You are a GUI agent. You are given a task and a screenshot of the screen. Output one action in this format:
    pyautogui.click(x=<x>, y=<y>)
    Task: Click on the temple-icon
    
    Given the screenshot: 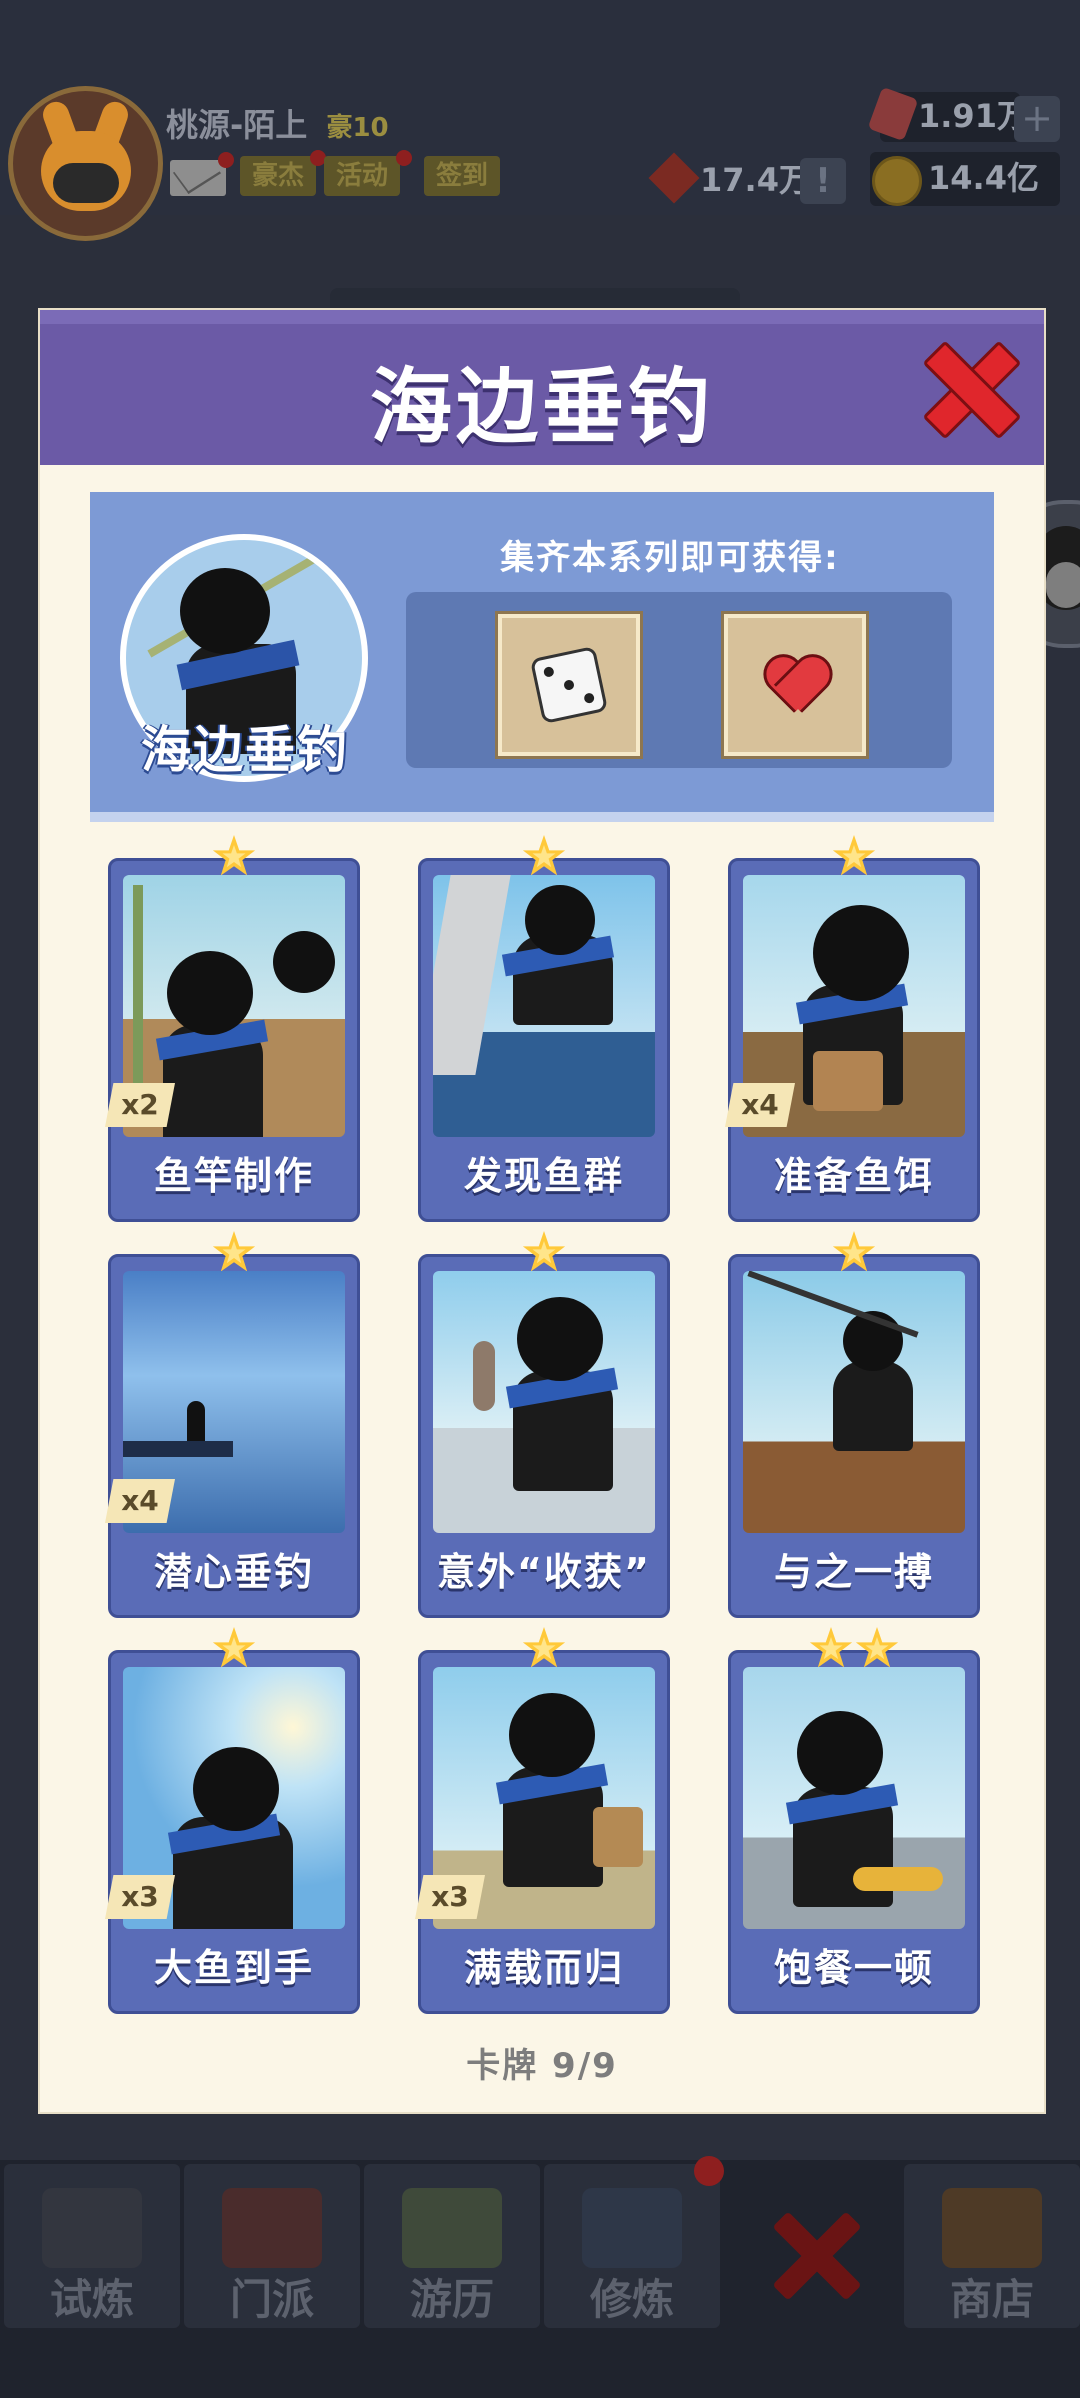 What is the action you would take?
    pyautogui.click(x=272, y=2228)
    